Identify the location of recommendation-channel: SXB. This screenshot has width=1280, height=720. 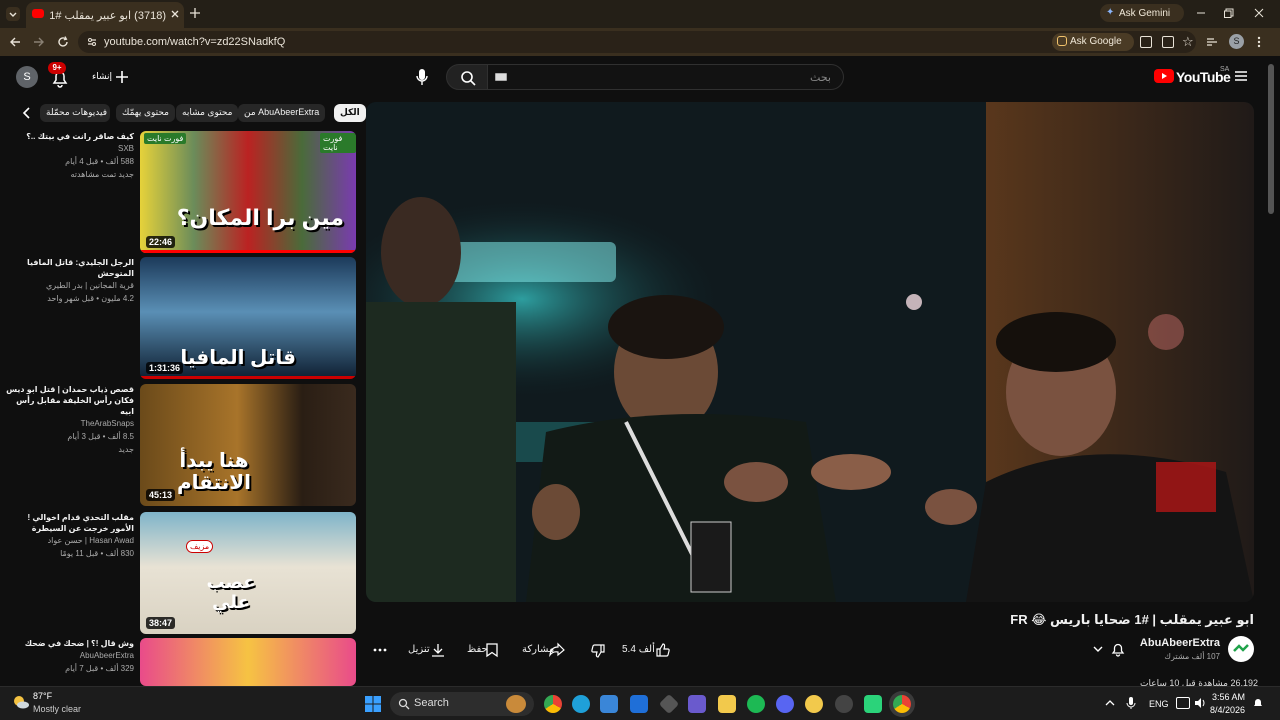
(69, 148).